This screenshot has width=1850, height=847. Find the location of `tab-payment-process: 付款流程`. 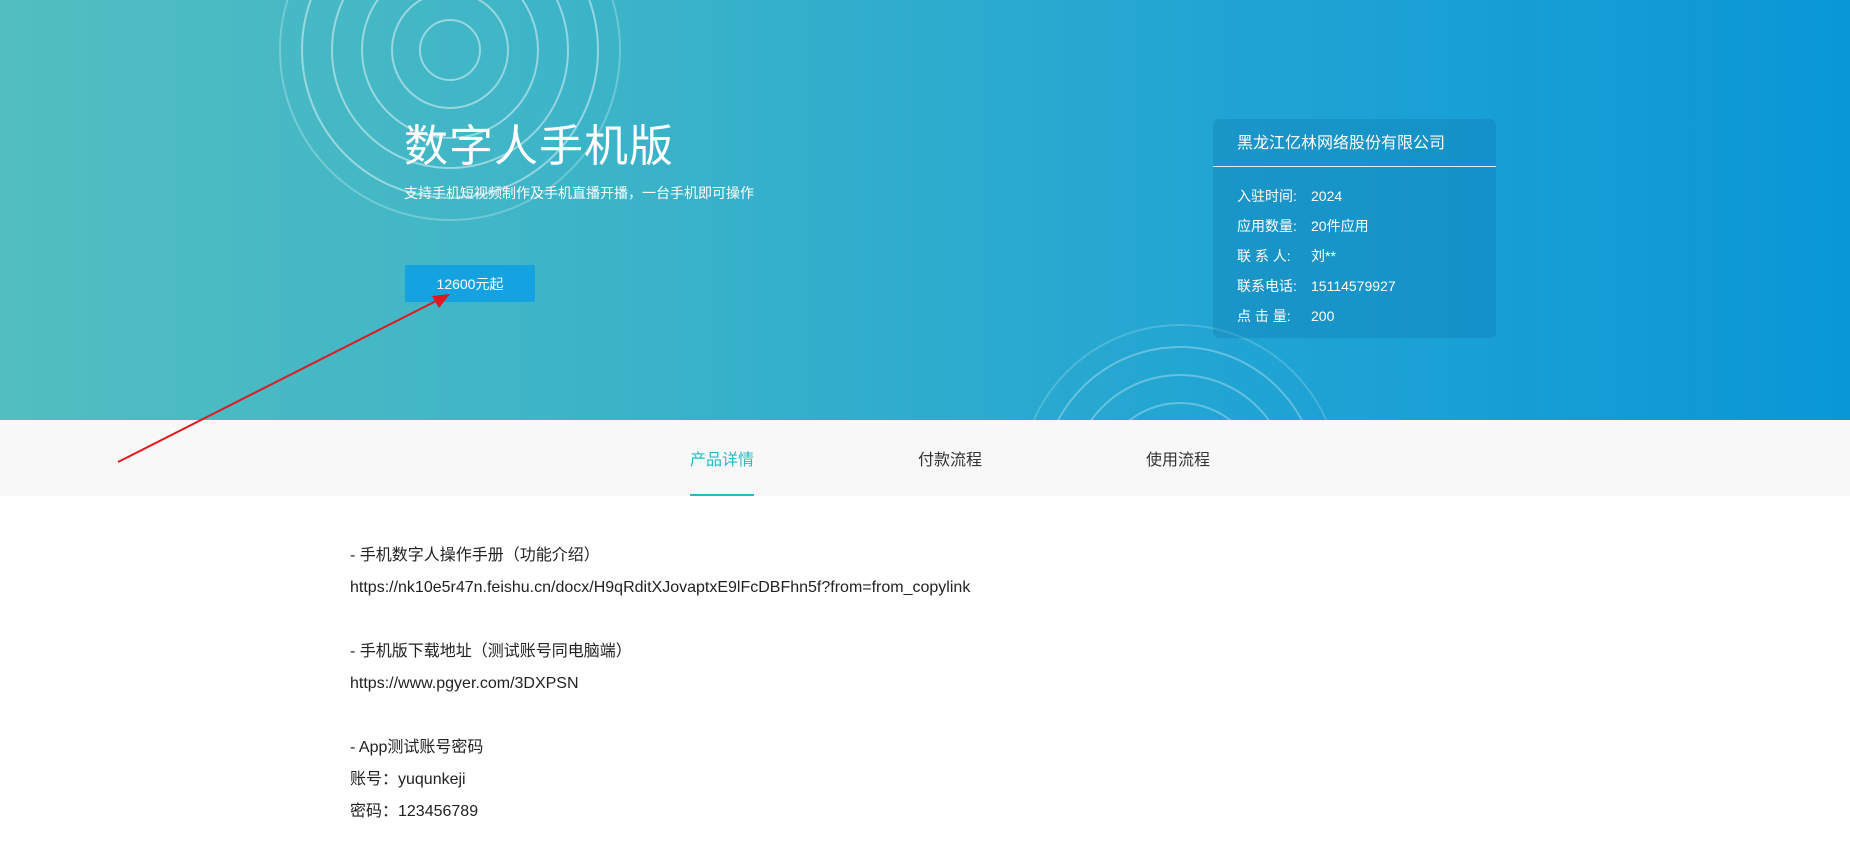

tab-payment-process: 付款流程 is located at coordinates (950, 458).